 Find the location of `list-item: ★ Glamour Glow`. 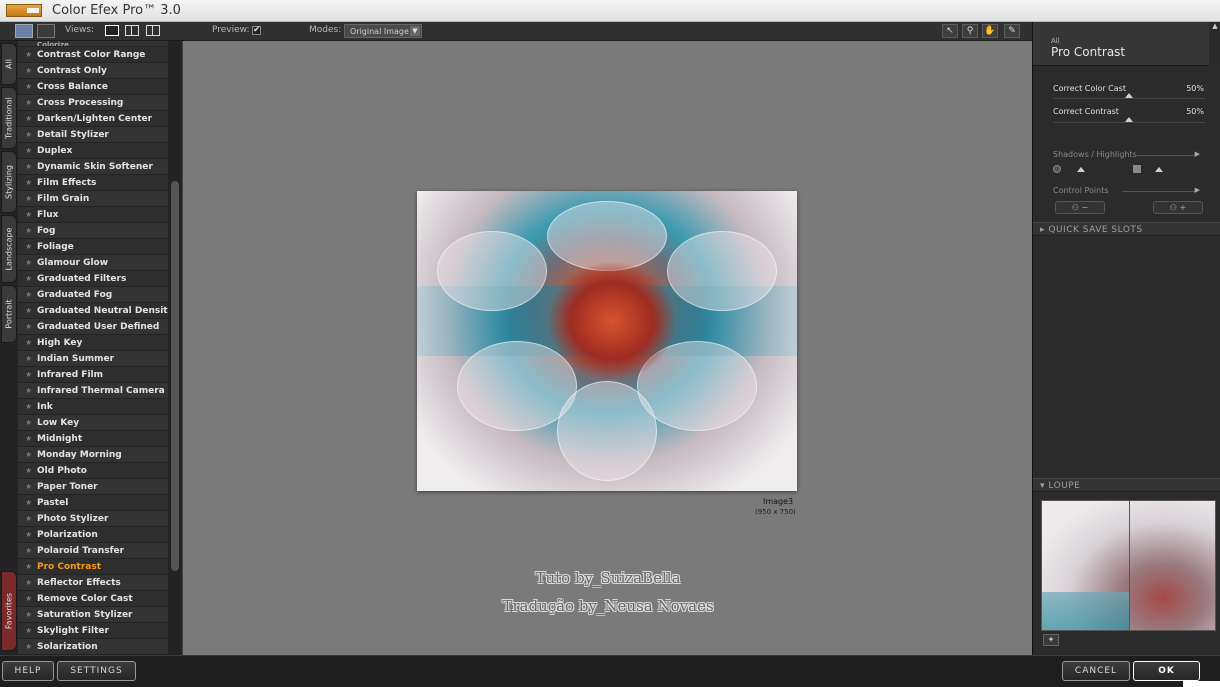

list-item: ★ Glamour Glow is located at coordinates (93, 263).